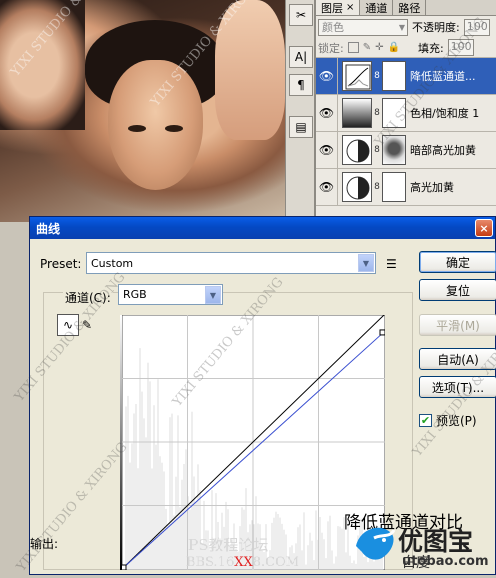 This screenshot has height=578, width=496. What do you see at coordinates (300, 111) in the screenshot?
I see `panel-tool-strip: ✂ A| ¶ ▤` at bounding box center [300, 111].